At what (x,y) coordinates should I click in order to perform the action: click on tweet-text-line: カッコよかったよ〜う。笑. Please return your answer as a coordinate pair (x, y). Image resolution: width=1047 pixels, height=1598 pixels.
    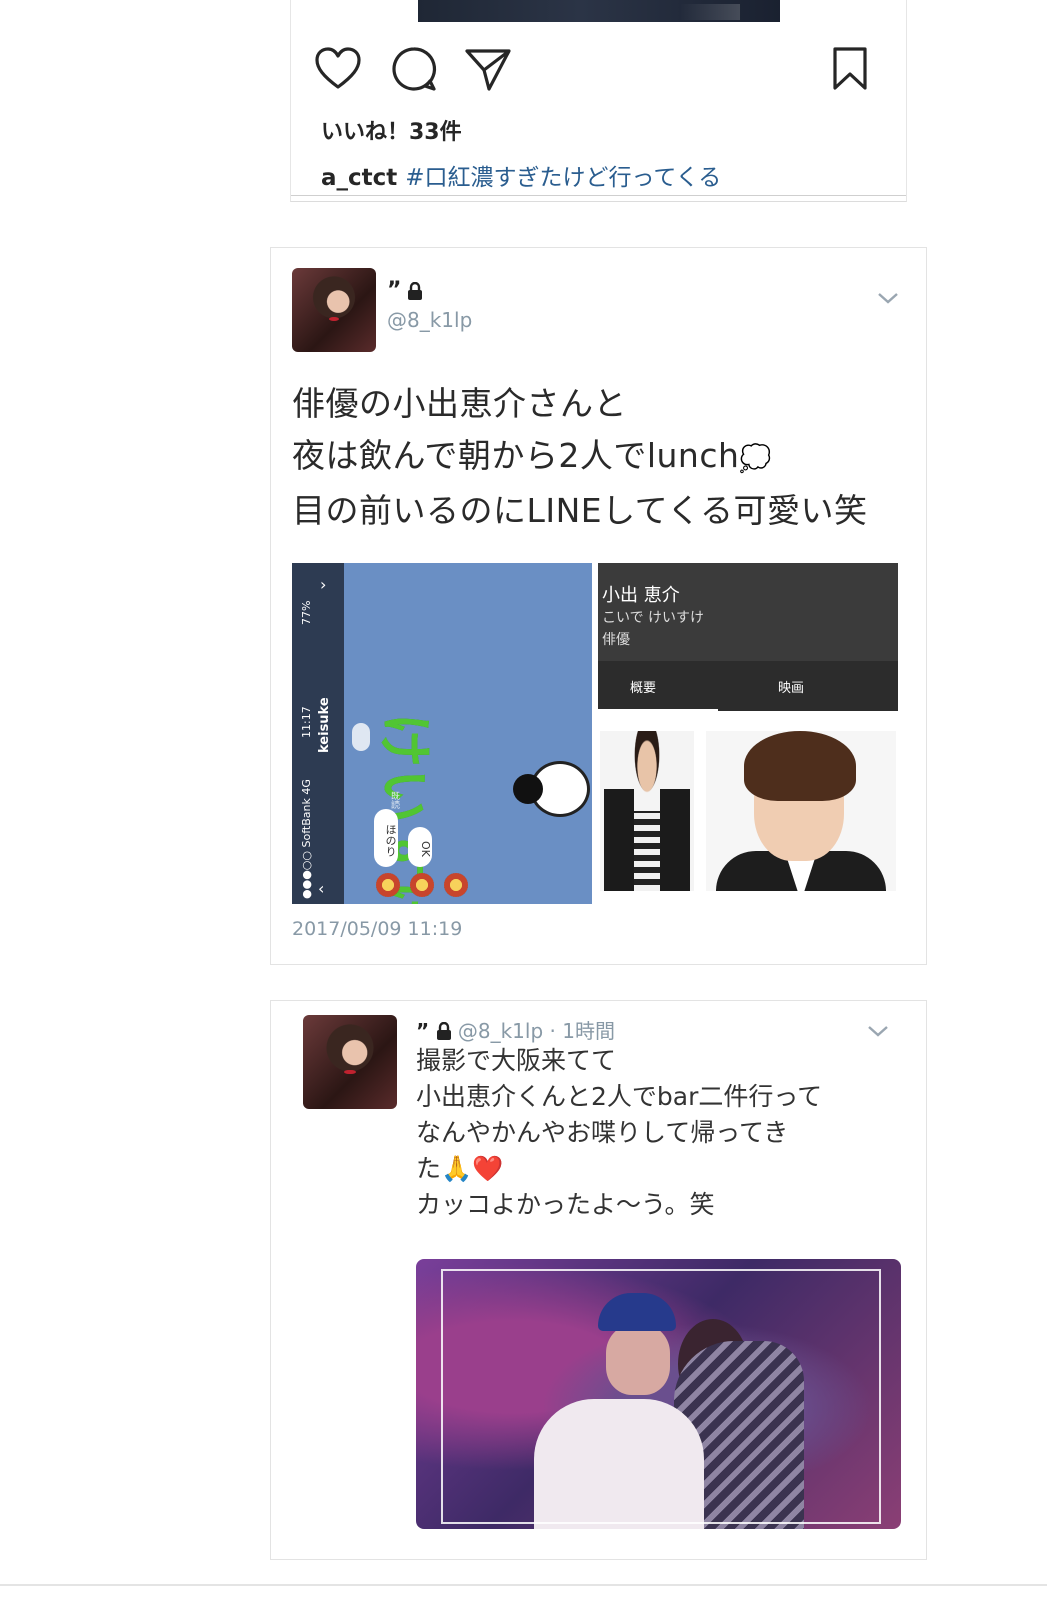
    Looking at the image, I should click on (565, 1204).